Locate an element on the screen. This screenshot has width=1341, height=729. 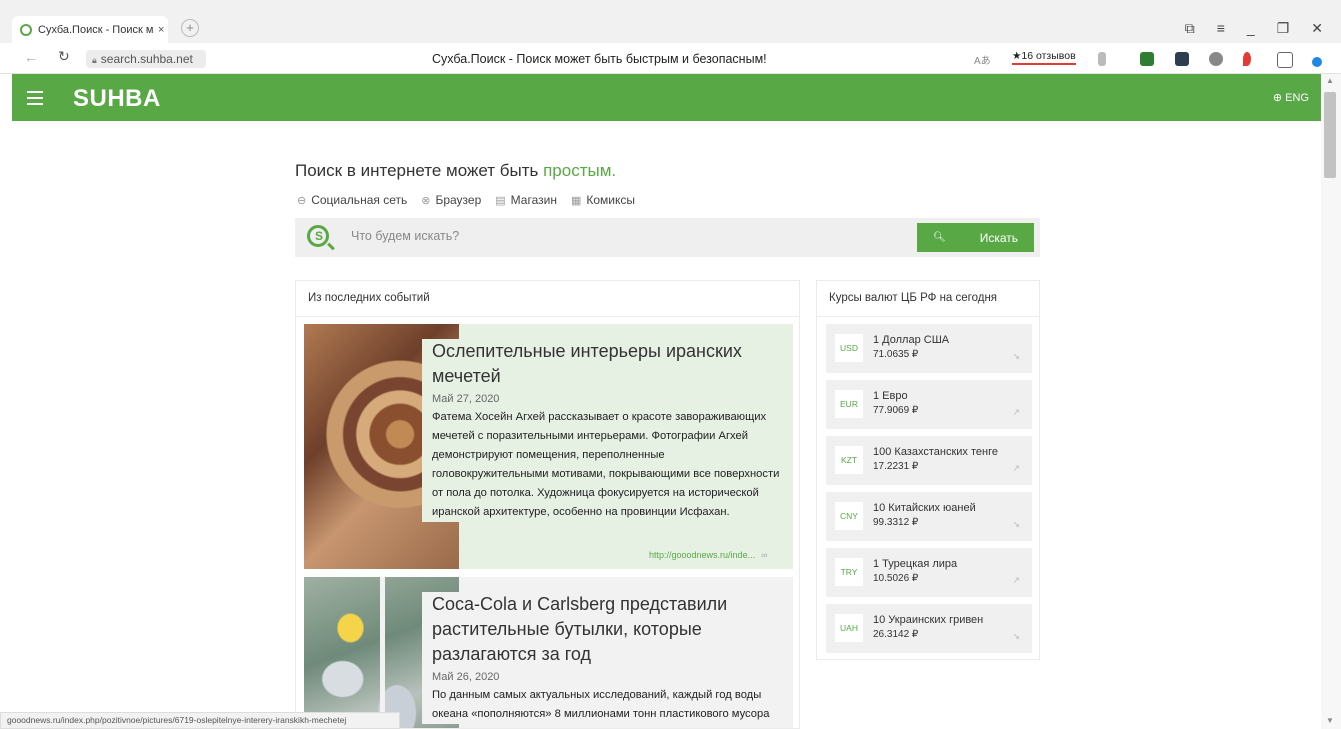
currency-code: USD is located at coordinates (849, 348).